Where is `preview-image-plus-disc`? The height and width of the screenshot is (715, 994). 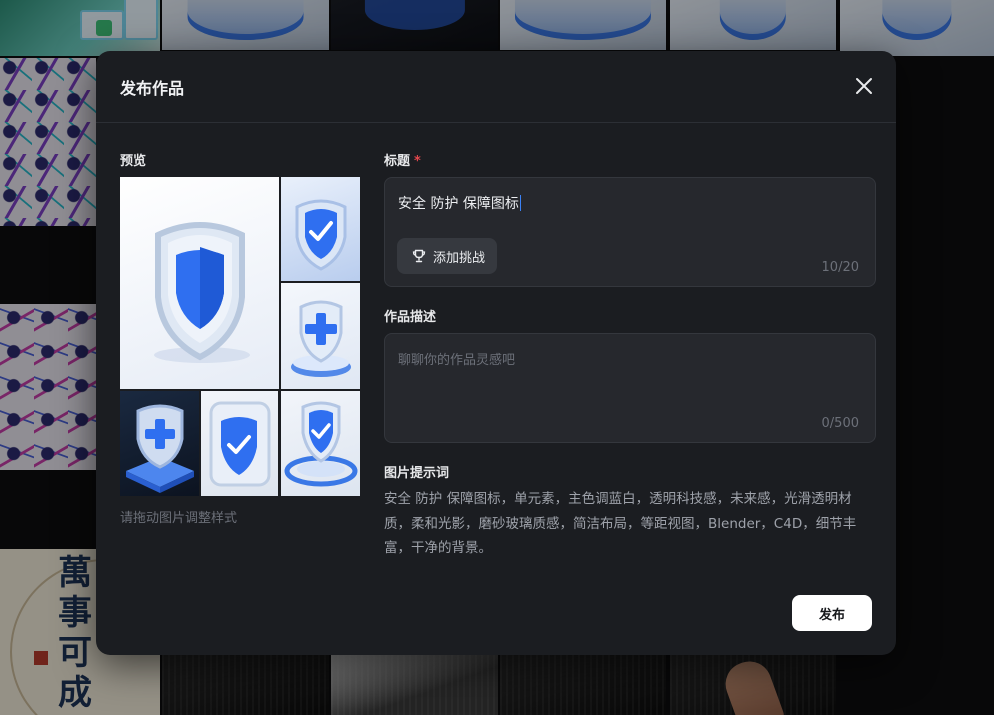 preview-image-plus-disc is located at coordinates (320, 336).